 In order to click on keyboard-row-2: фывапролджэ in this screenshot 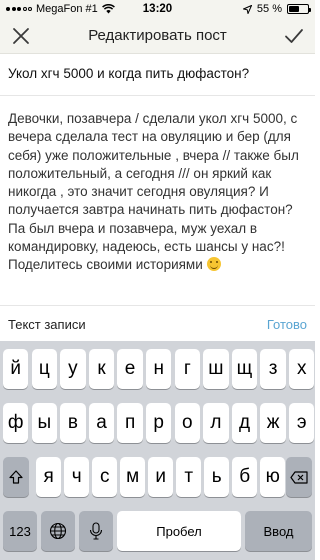, I will do `click(157, 423)`.